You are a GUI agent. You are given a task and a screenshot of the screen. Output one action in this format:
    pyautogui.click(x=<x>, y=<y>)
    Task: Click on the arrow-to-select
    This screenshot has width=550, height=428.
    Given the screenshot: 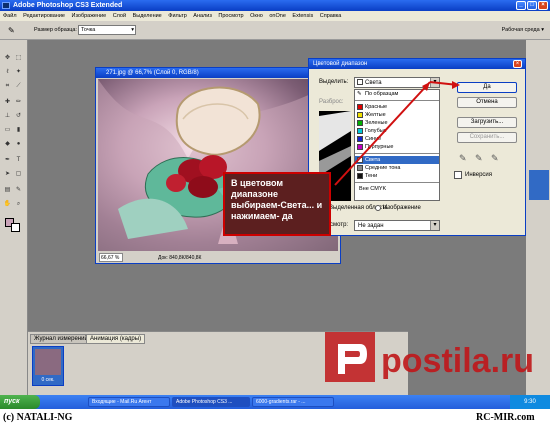 What is the action you would take?
    pyautogui.click(x=382, y=133)
    